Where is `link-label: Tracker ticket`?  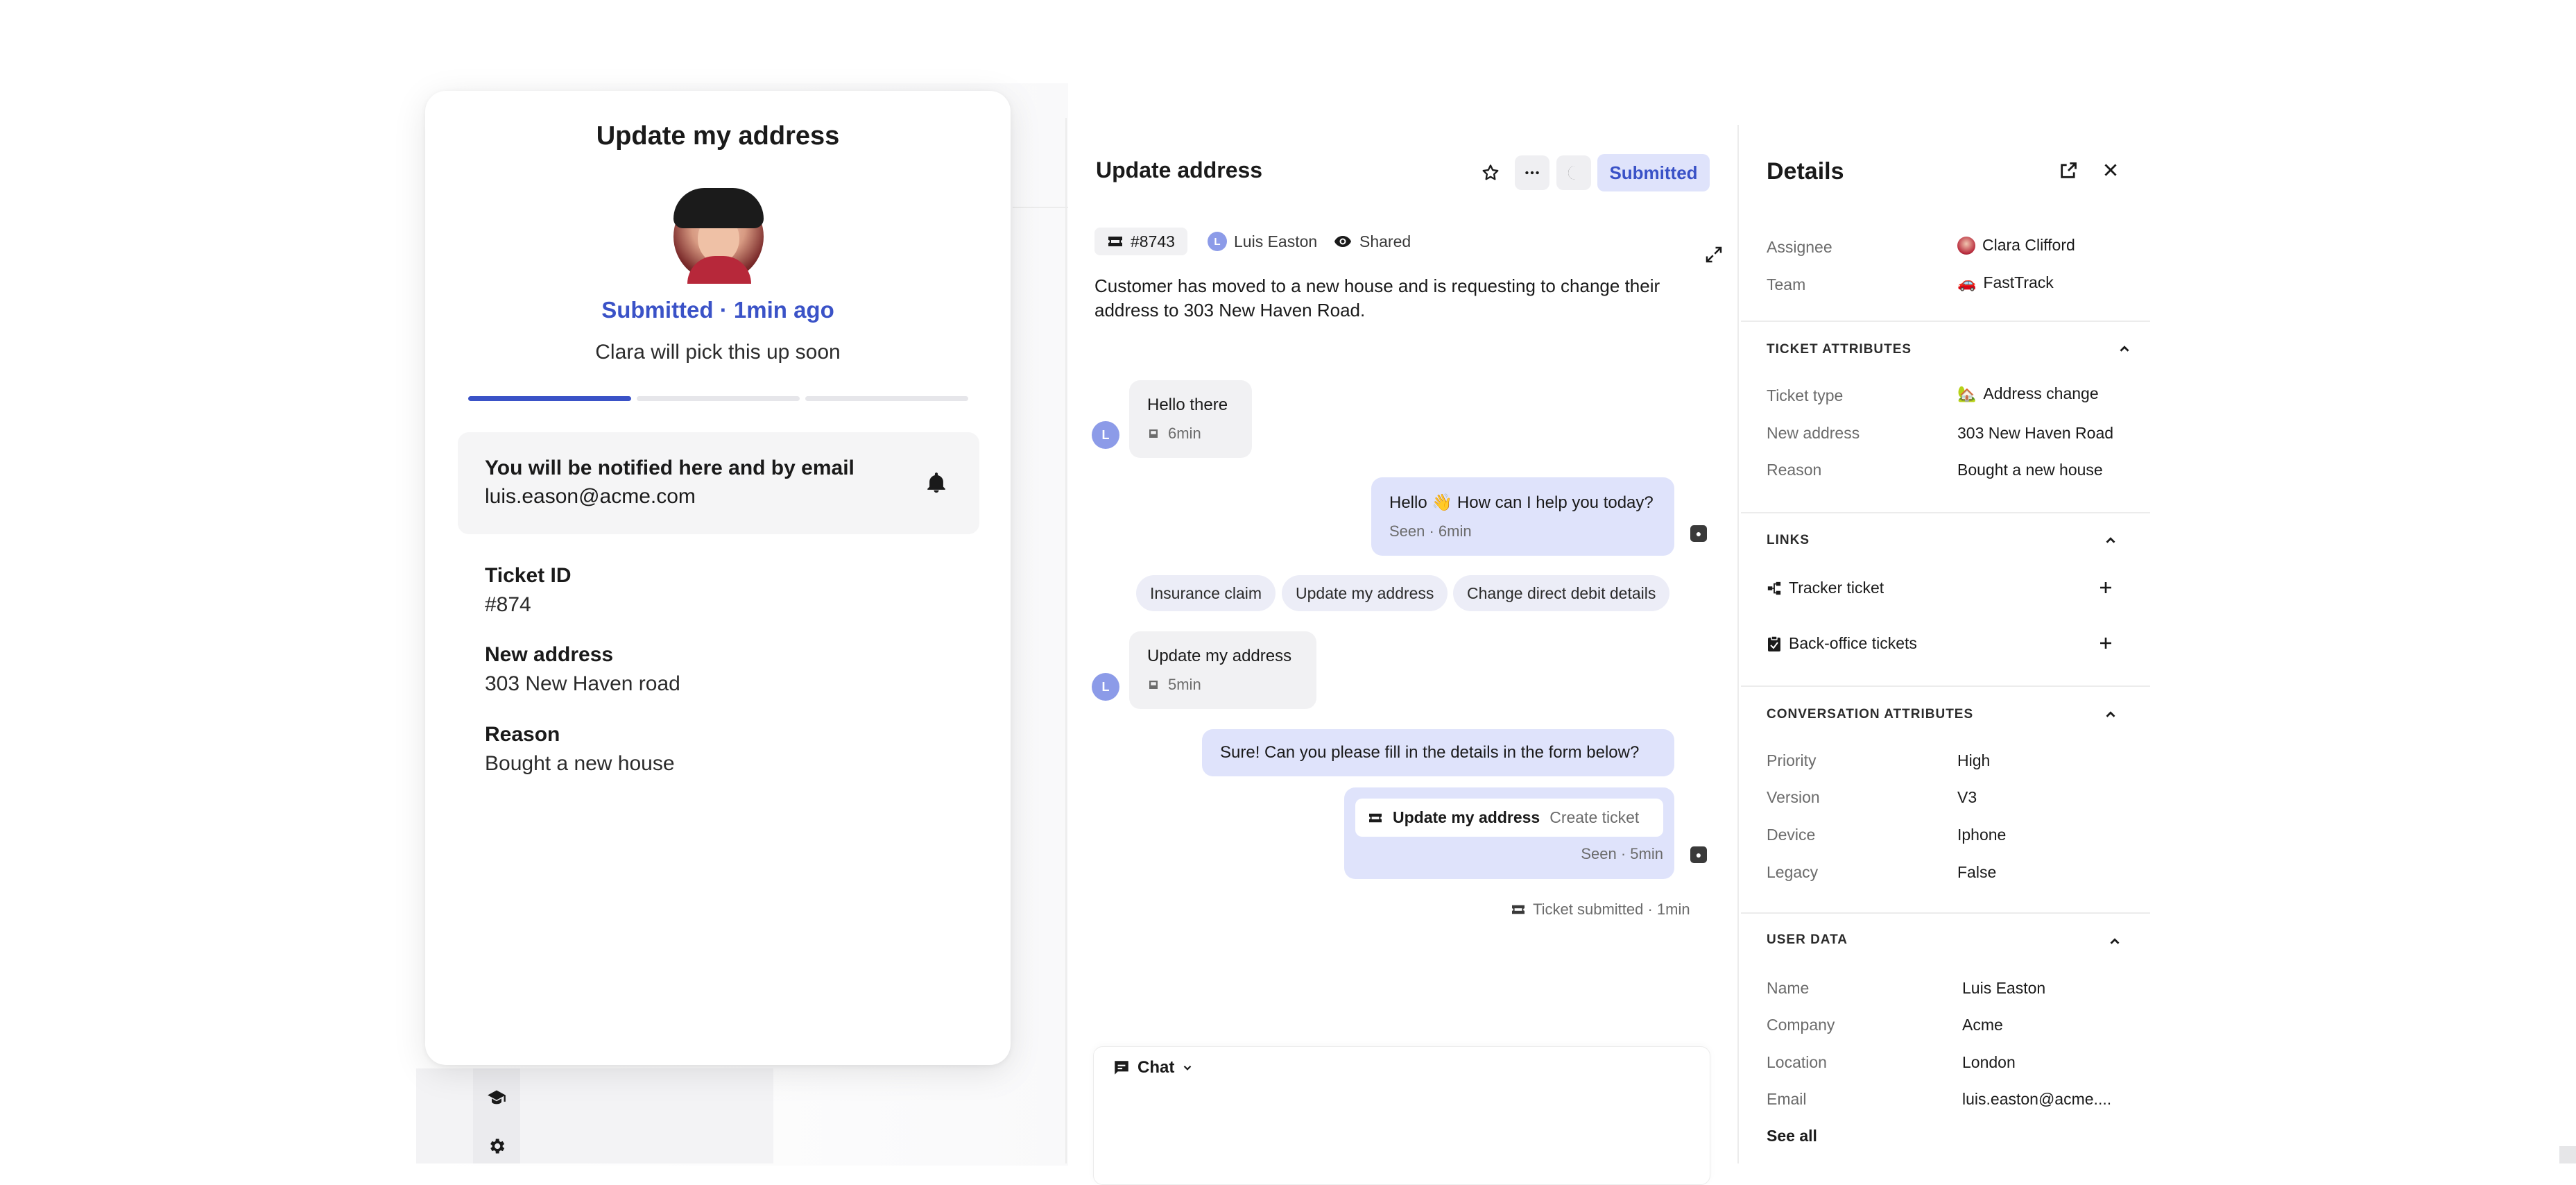
link-label: Tracker ticket is located at coordinates (1836, 588).